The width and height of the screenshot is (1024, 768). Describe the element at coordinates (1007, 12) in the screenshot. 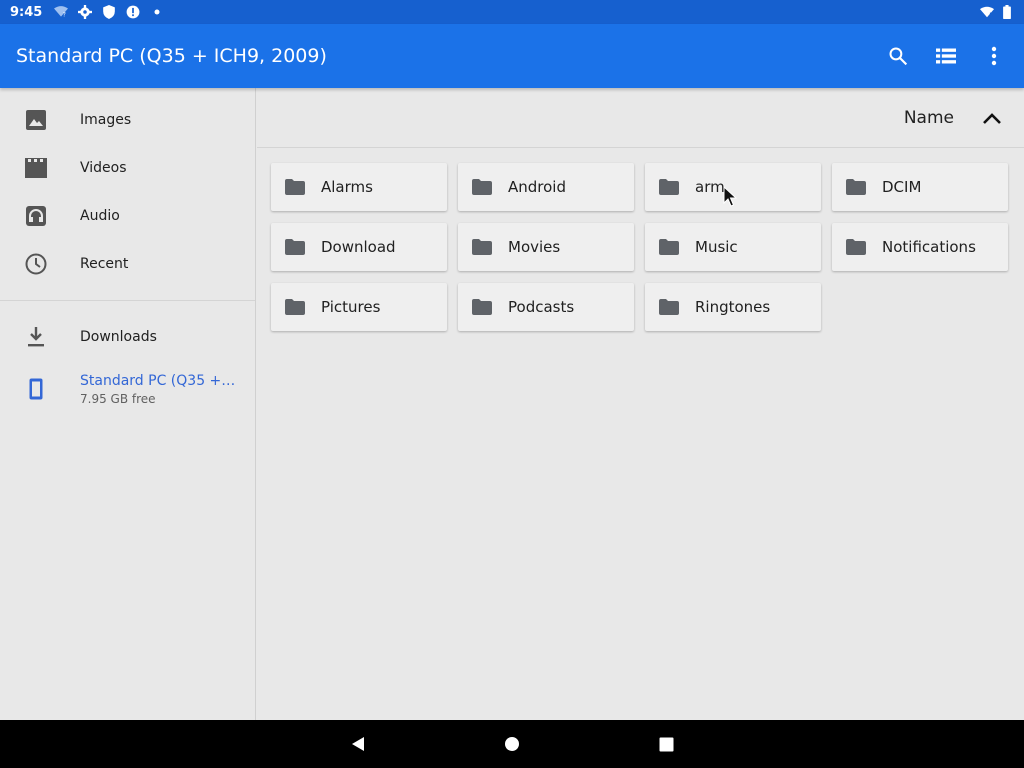

I see `battery-icon` at that location.